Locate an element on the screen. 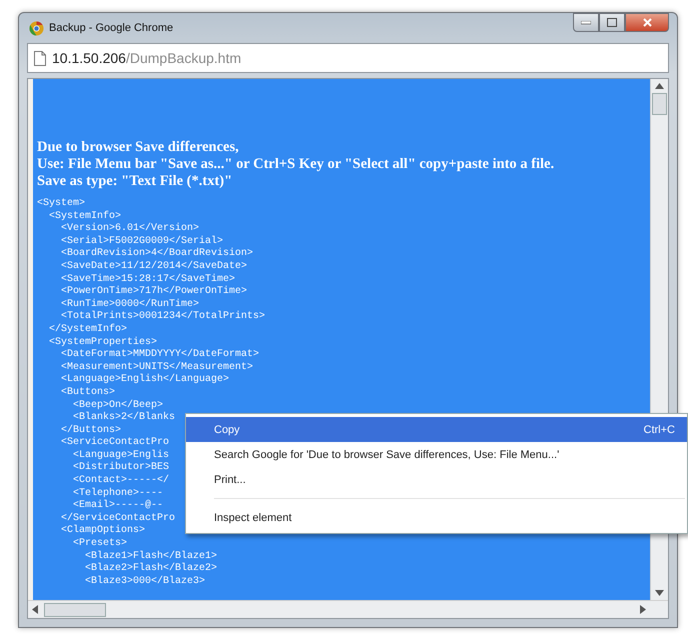 The width and height of the screenshot is (688, 635). scroll-left-icon is located at coordinates (35, 609).